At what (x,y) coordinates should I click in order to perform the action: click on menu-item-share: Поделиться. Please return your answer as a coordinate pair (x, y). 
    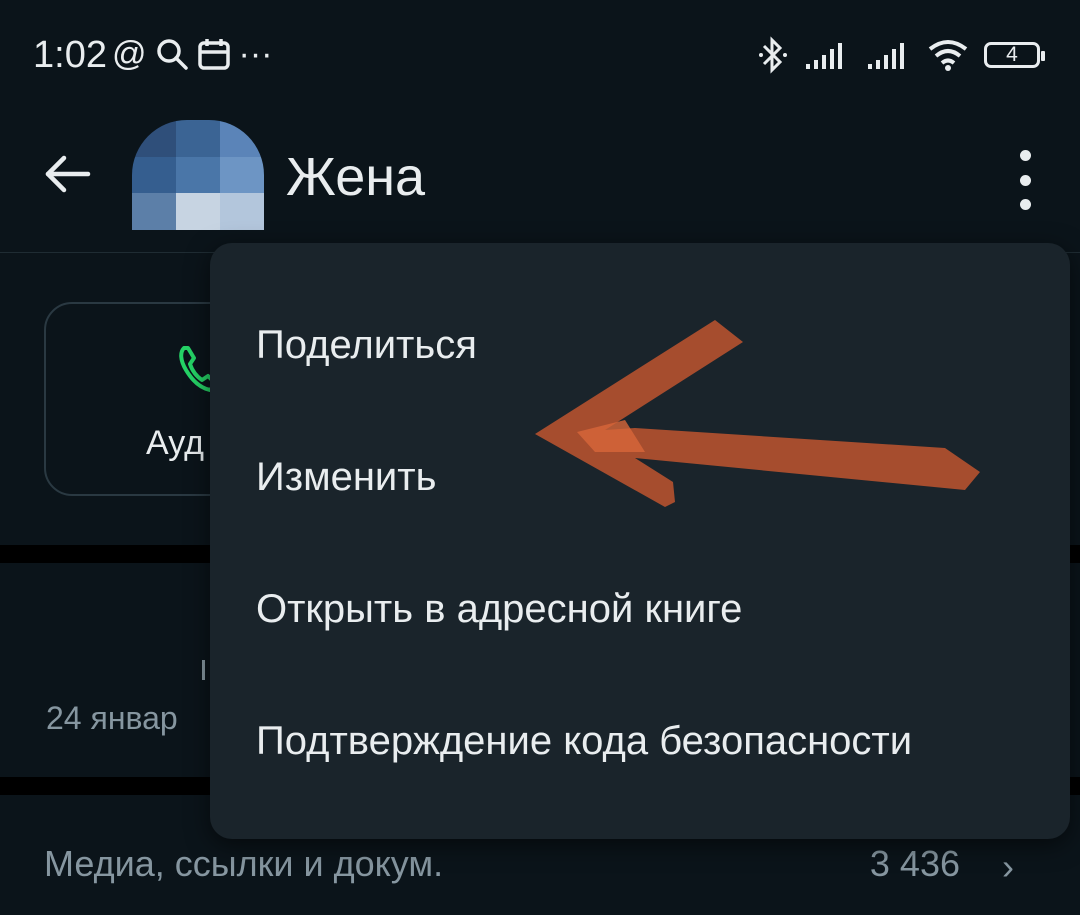
    Looking at the image, I should click on (366, 345).